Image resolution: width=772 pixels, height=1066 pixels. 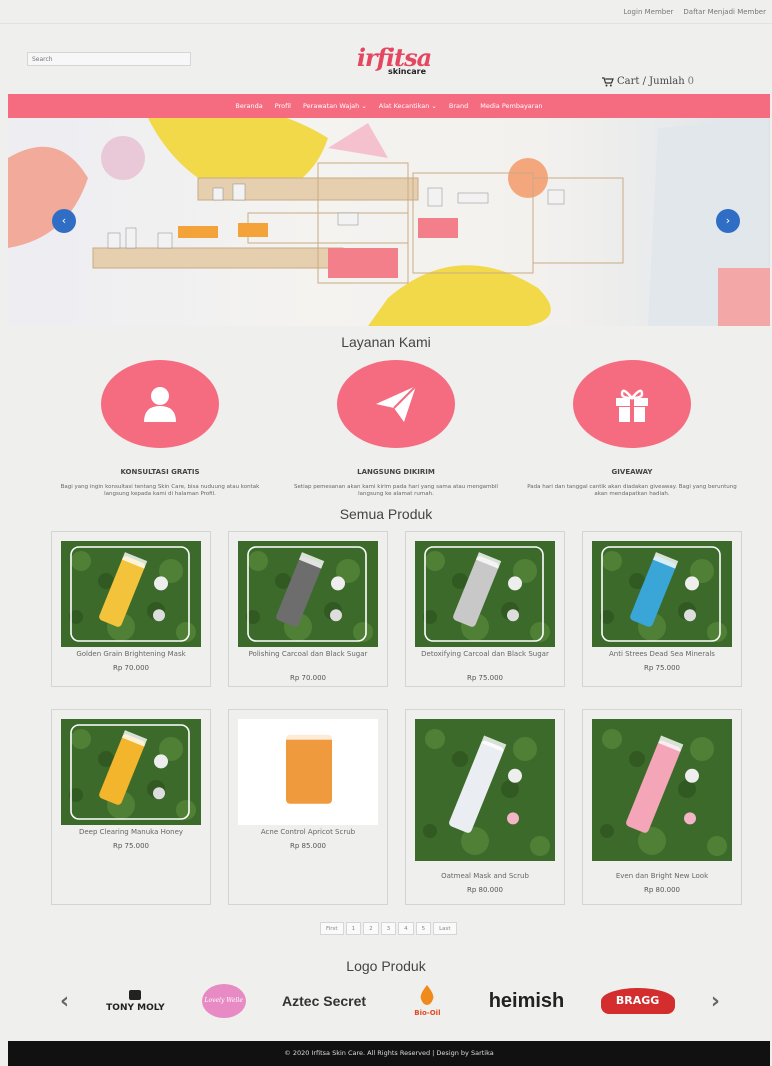 I want to click on nav-item-alat-kecantikan: Alat Kecantikan ⌄, so click(x=408, y=106).